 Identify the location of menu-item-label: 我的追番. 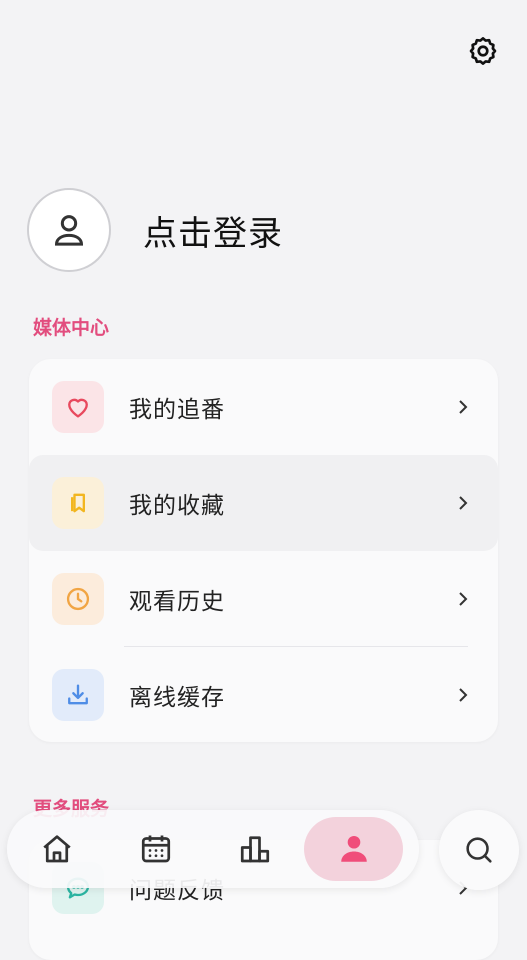
(177, 410).